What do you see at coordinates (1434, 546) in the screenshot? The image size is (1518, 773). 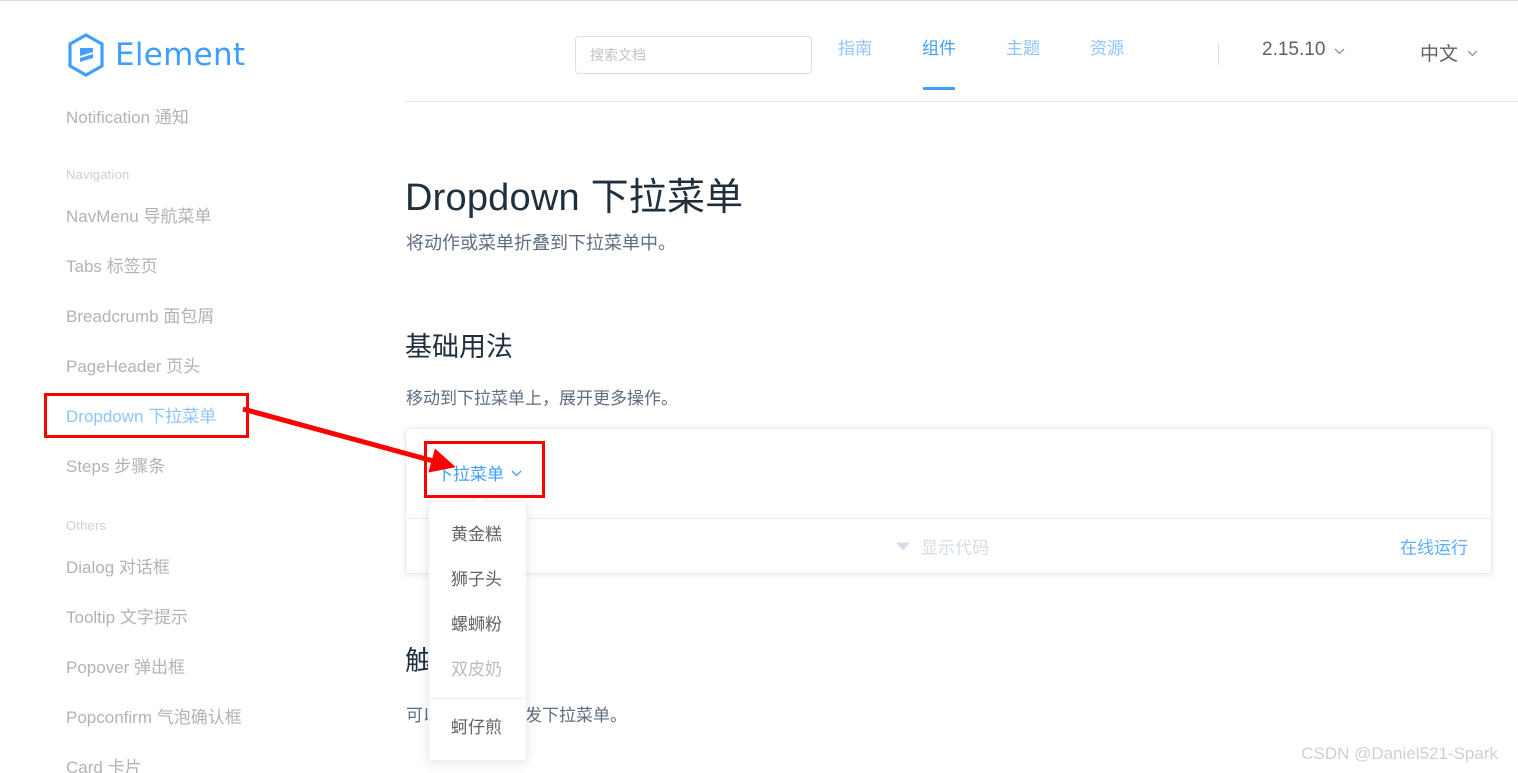 I see `run-online-link: 在线运行` at bounding box center [1434, 546].